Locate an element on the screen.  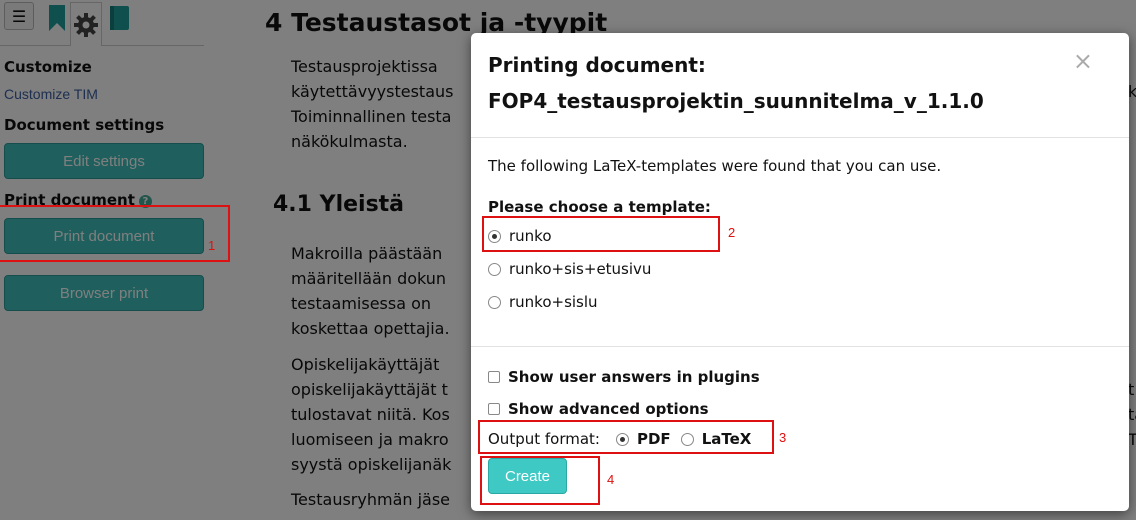
template-option-runko-sislu: runko+sislu is located at coordinates (543, 302).